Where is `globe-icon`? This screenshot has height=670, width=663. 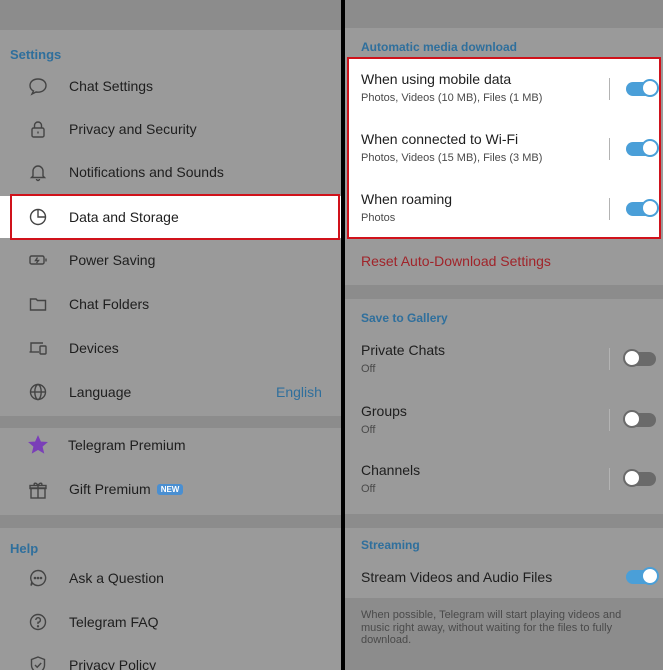 globe-icon is located at coordinates (38, 392).